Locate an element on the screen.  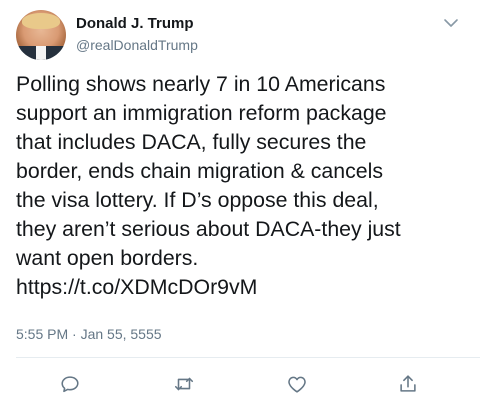
divider is located at coordinates (248, 357).